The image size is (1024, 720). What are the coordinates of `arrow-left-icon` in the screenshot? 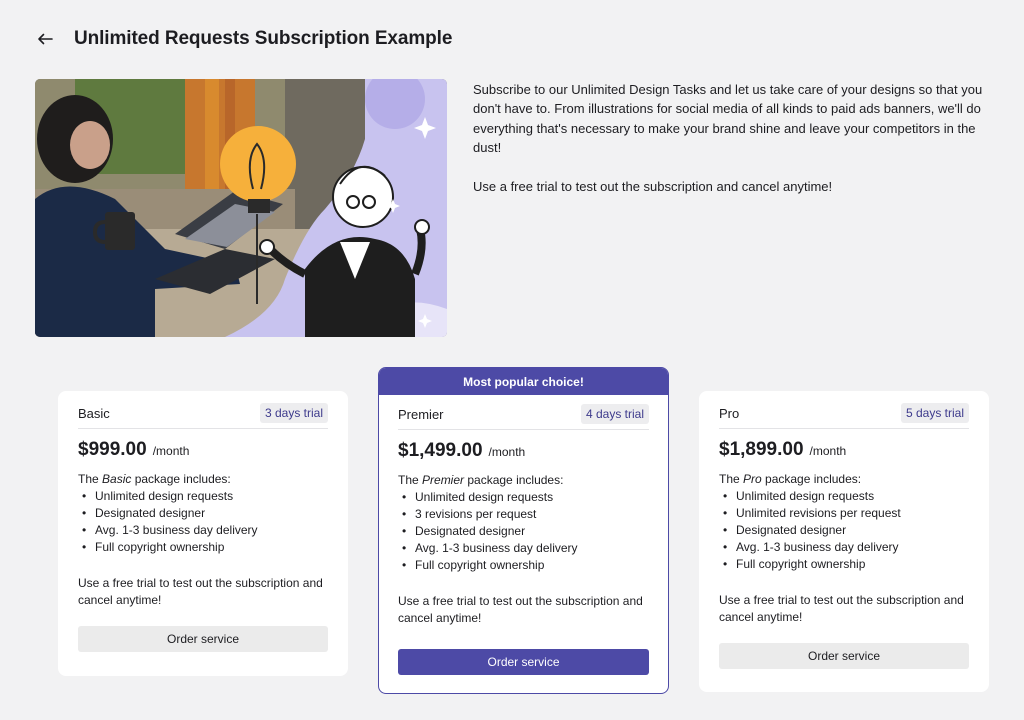 It's located at (45, 39).